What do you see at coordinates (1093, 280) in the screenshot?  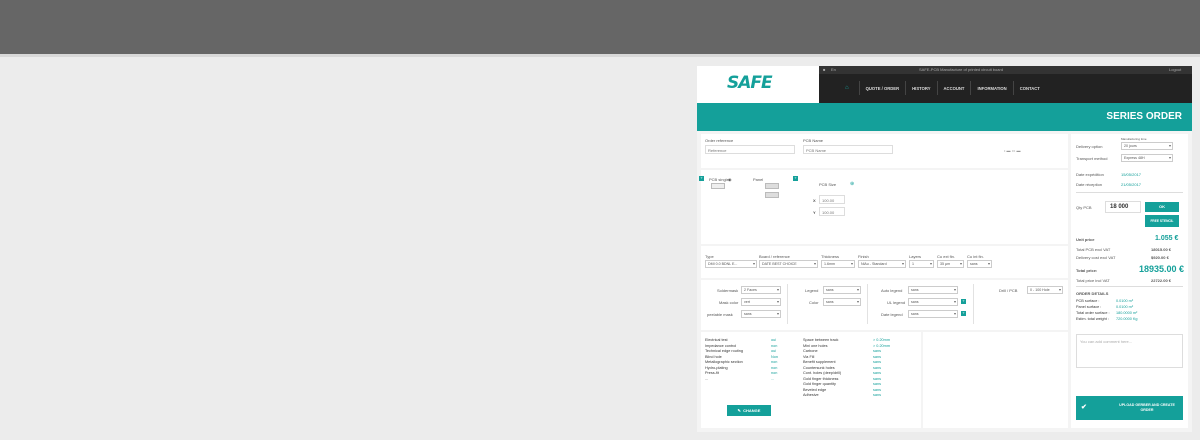 I see `total-incl-label: Total price incl VAT` at bounding box center [1093, 280].